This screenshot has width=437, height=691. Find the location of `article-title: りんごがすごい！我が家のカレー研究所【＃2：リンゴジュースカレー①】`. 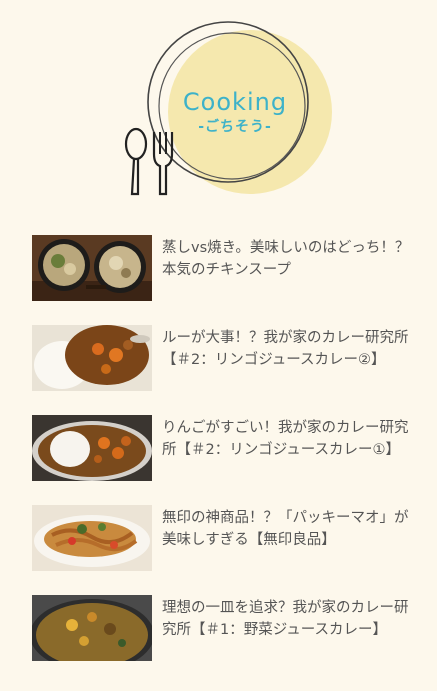

article-title: りんごがすごい！我が家のカレー研究所【＃2：リンゴジュースカレー①】 is located at coordinates (287, 439).